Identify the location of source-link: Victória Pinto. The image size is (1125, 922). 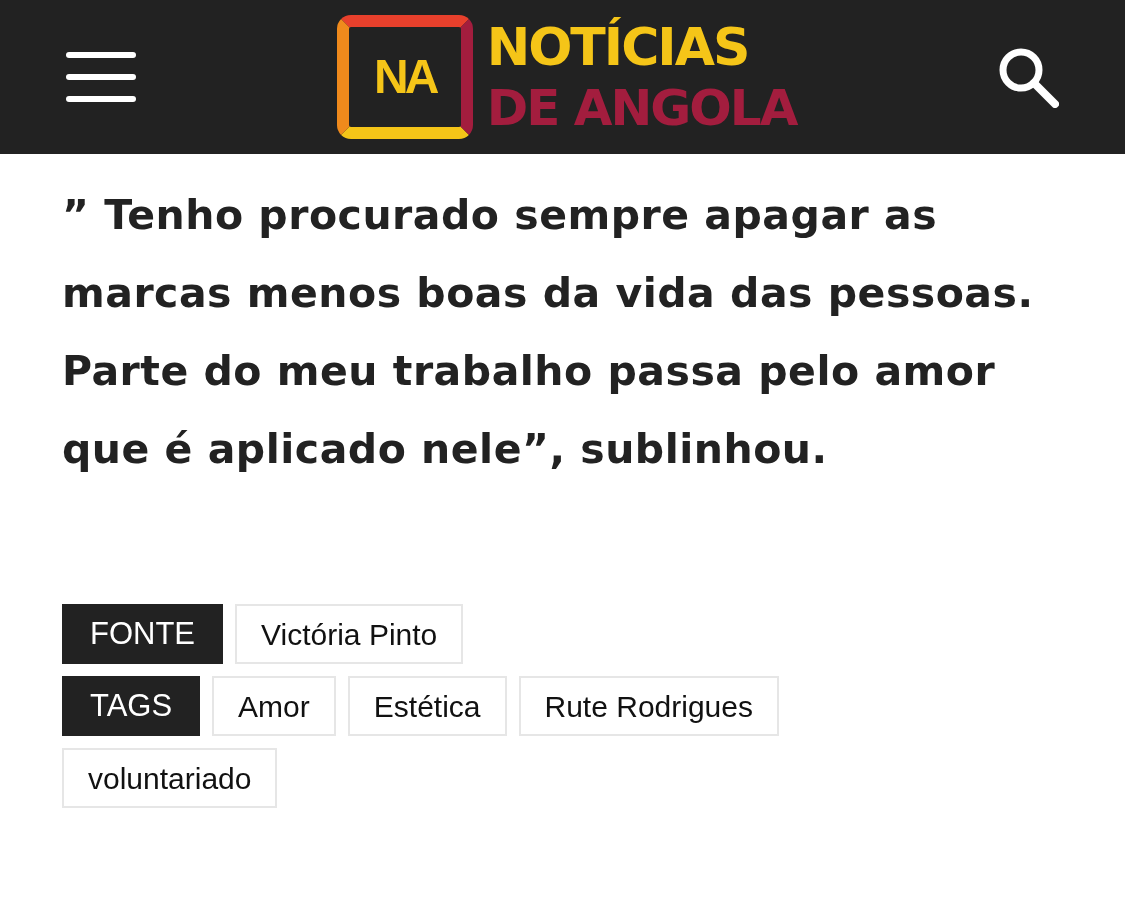
(349, 634).